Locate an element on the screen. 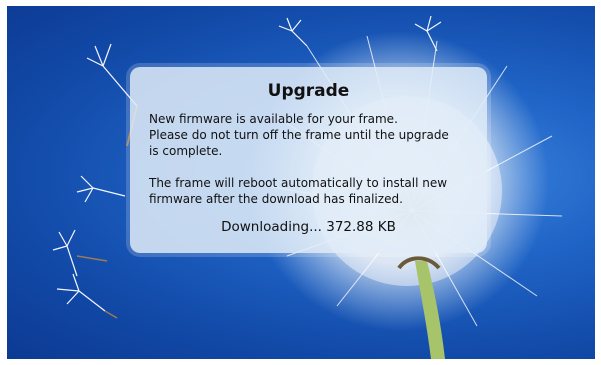 The height and width of the screenshot is (365, 601). message-line: is complete. is located at coordinates (186, 151).